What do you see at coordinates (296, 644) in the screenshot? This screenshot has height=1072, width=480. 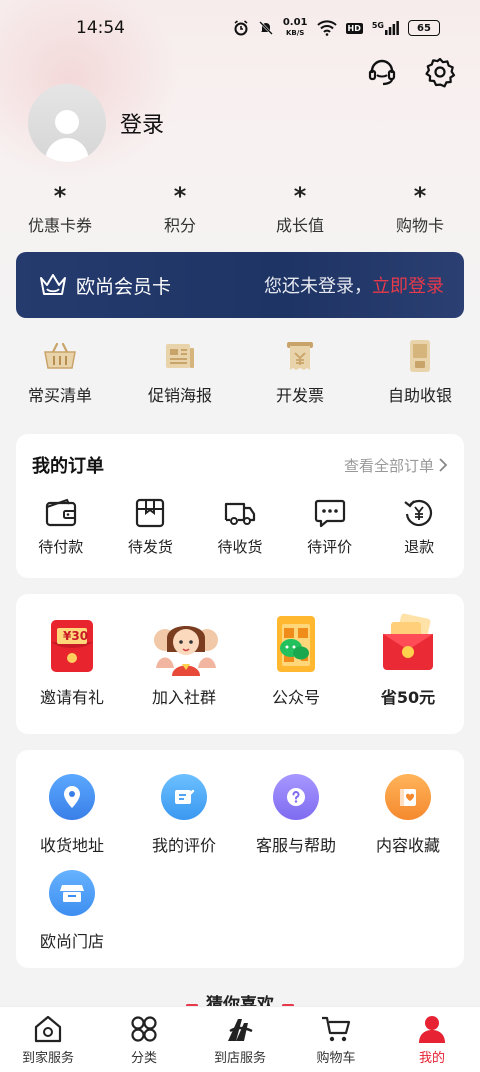 I see `qr-wechat-image` at bounding box center [296, 644].